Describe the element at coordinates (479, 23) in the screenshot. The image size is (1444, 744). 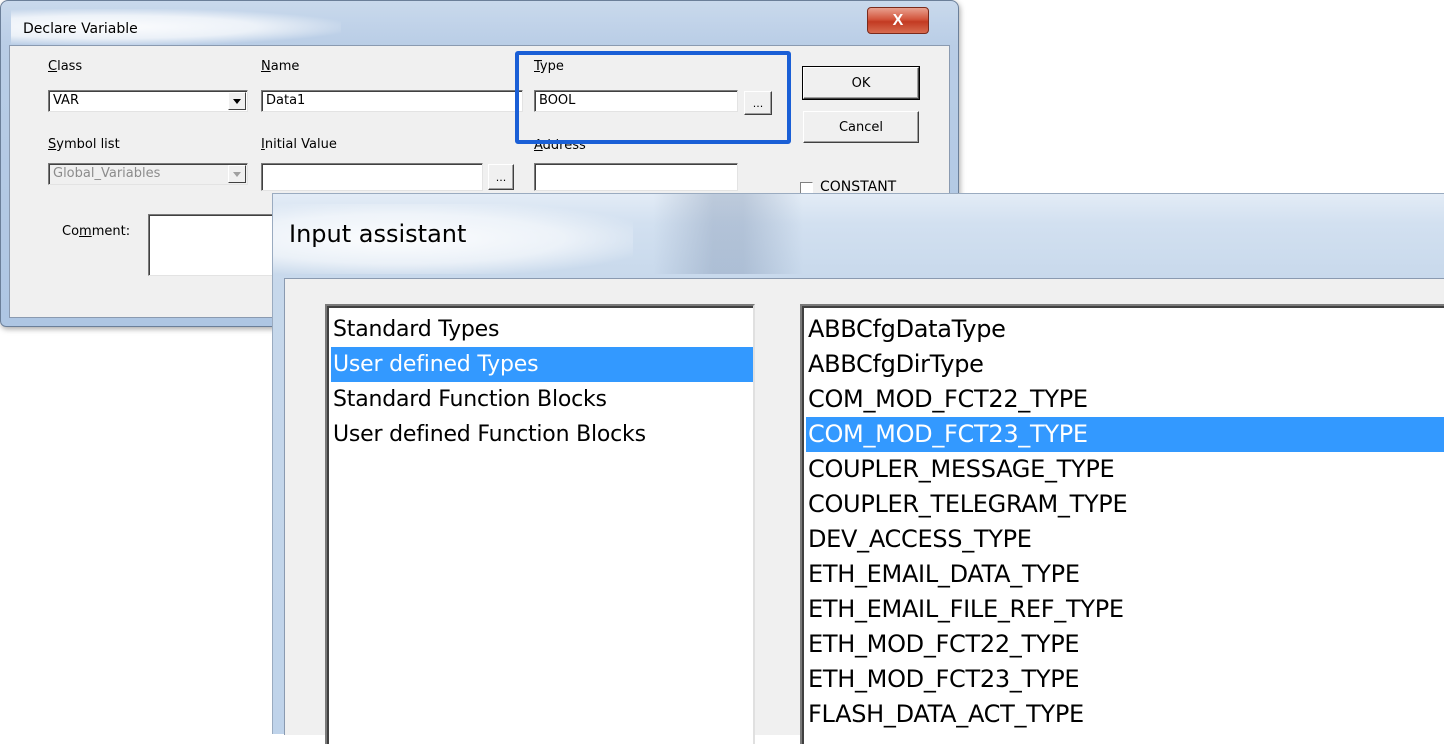
I see `title-bar: Declare Variable X` at that location.